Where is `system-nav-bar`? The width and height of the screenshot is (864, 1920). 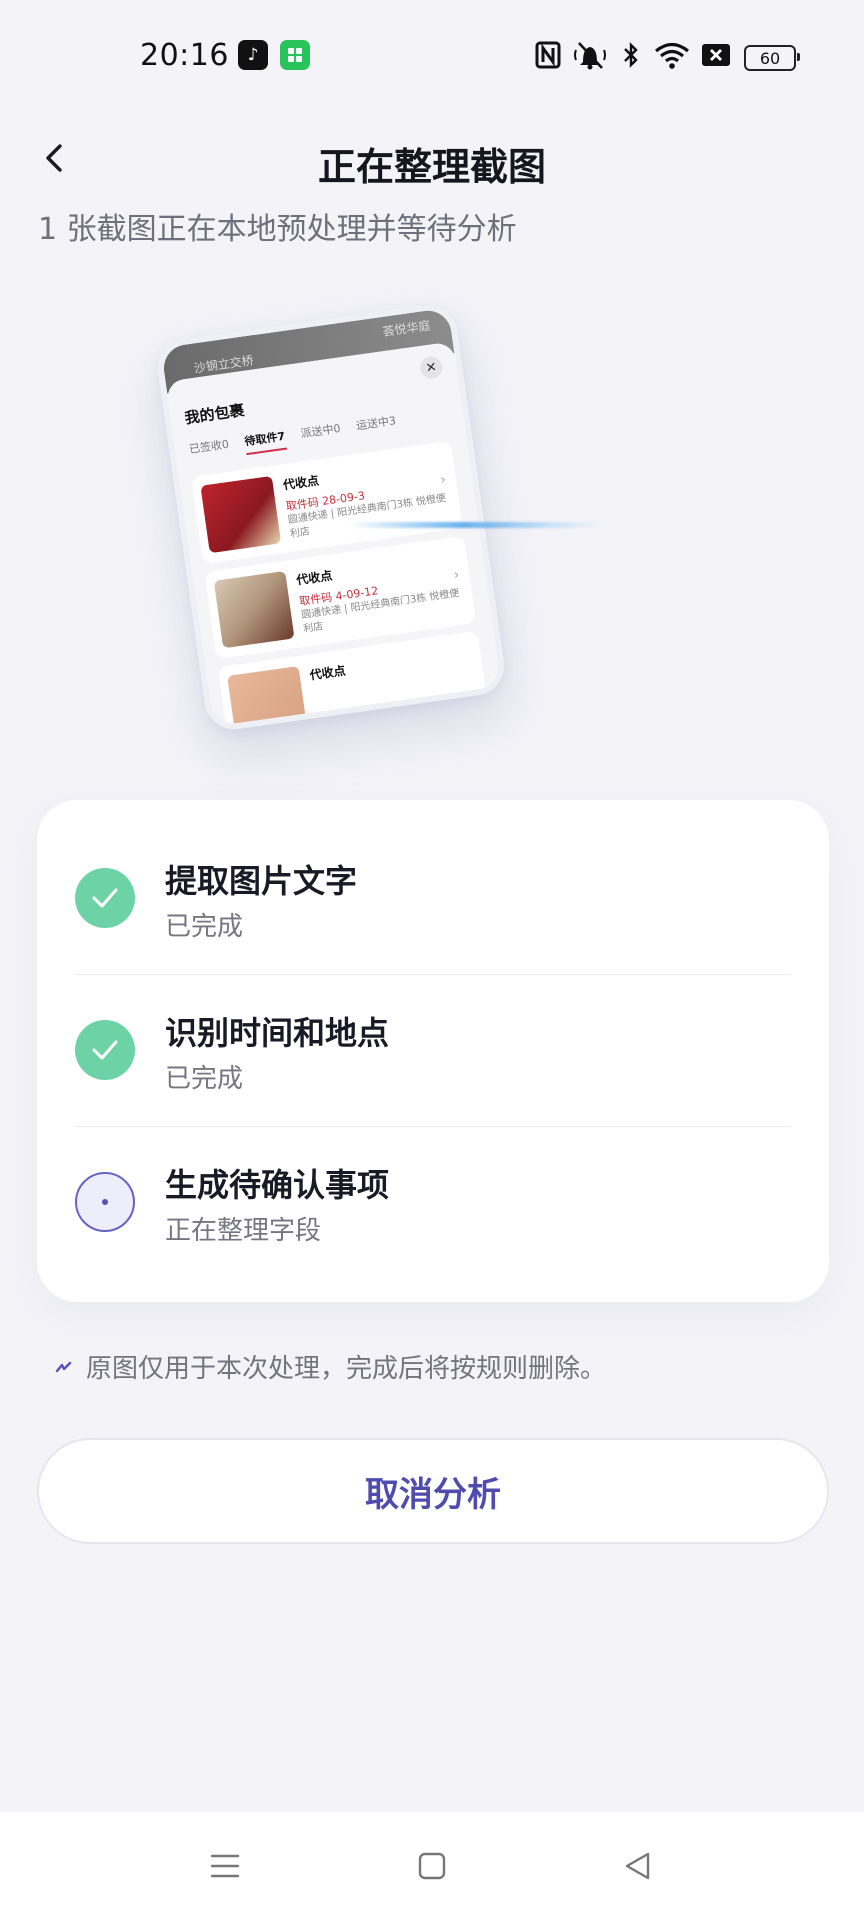 system-nav-bar is located at coordinates (432, 1866).